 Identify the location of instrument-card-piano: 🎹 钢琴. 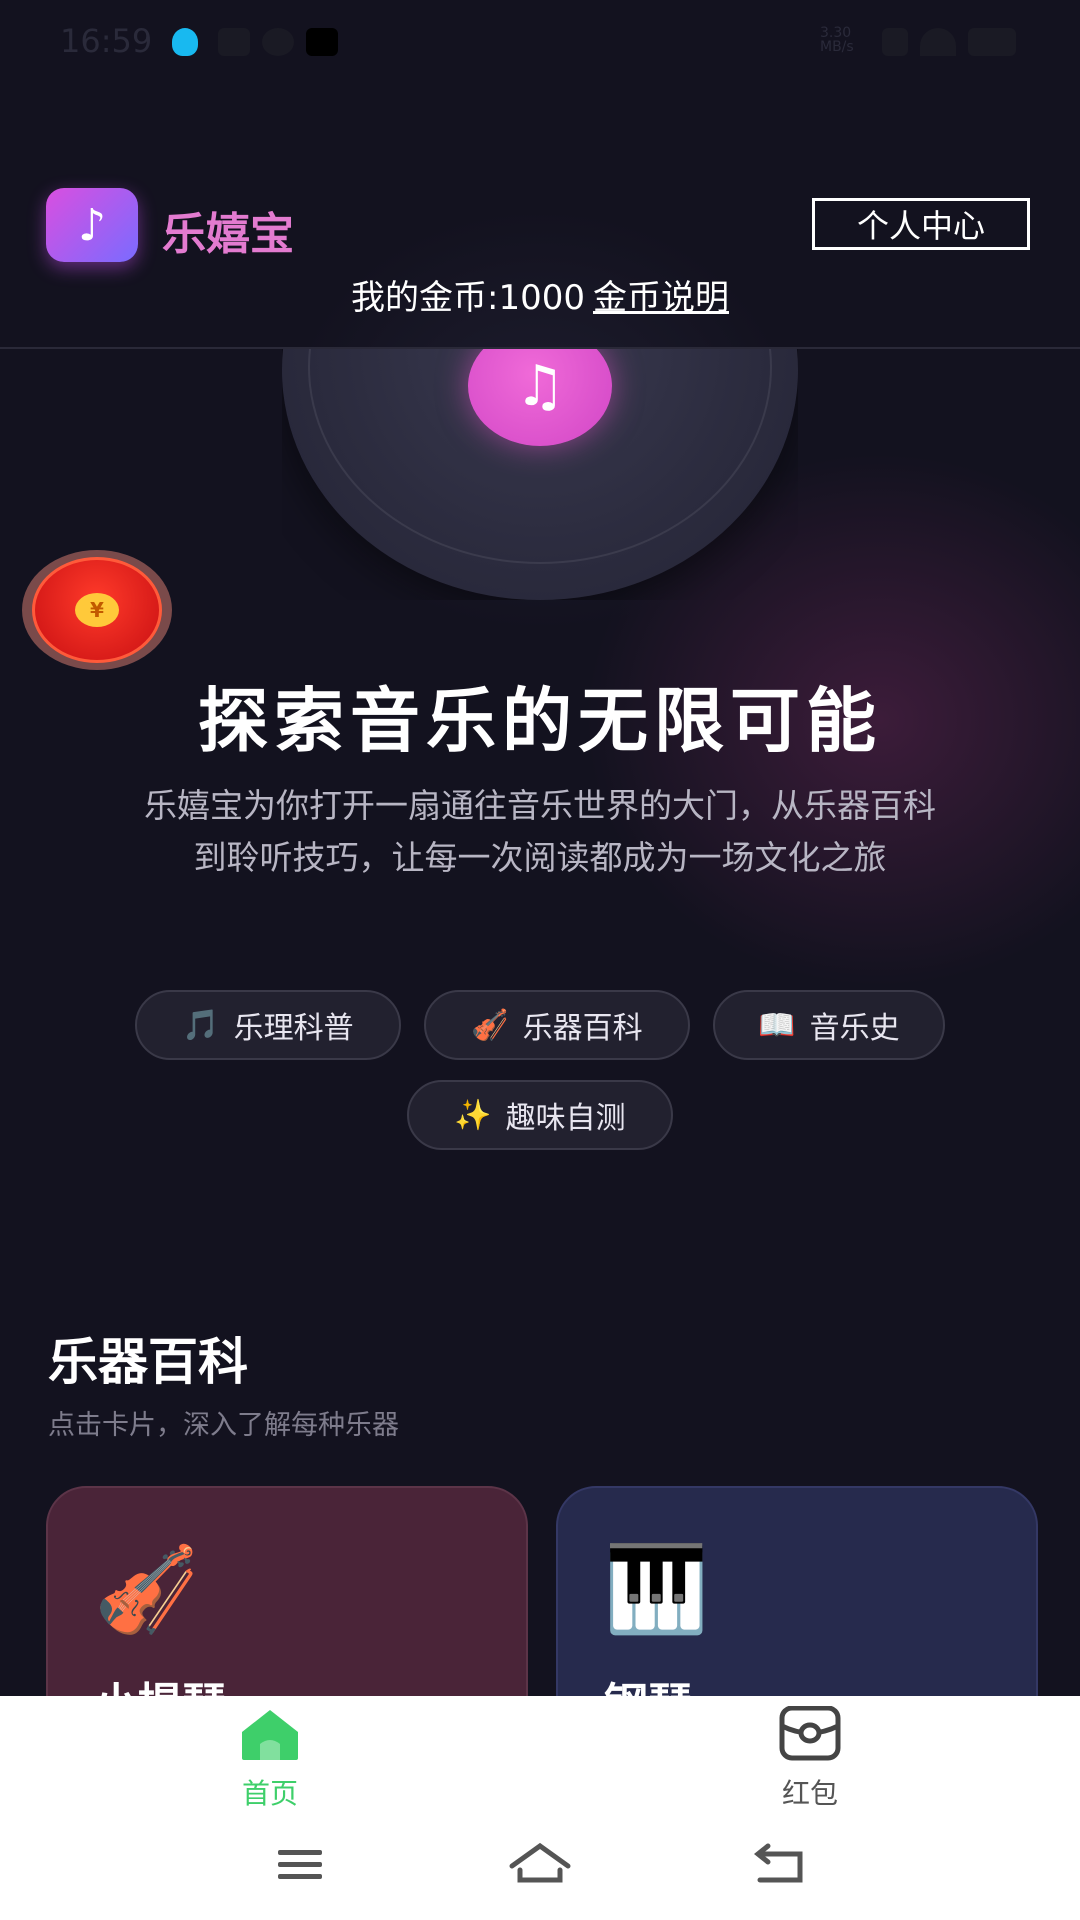
(797, 1608).